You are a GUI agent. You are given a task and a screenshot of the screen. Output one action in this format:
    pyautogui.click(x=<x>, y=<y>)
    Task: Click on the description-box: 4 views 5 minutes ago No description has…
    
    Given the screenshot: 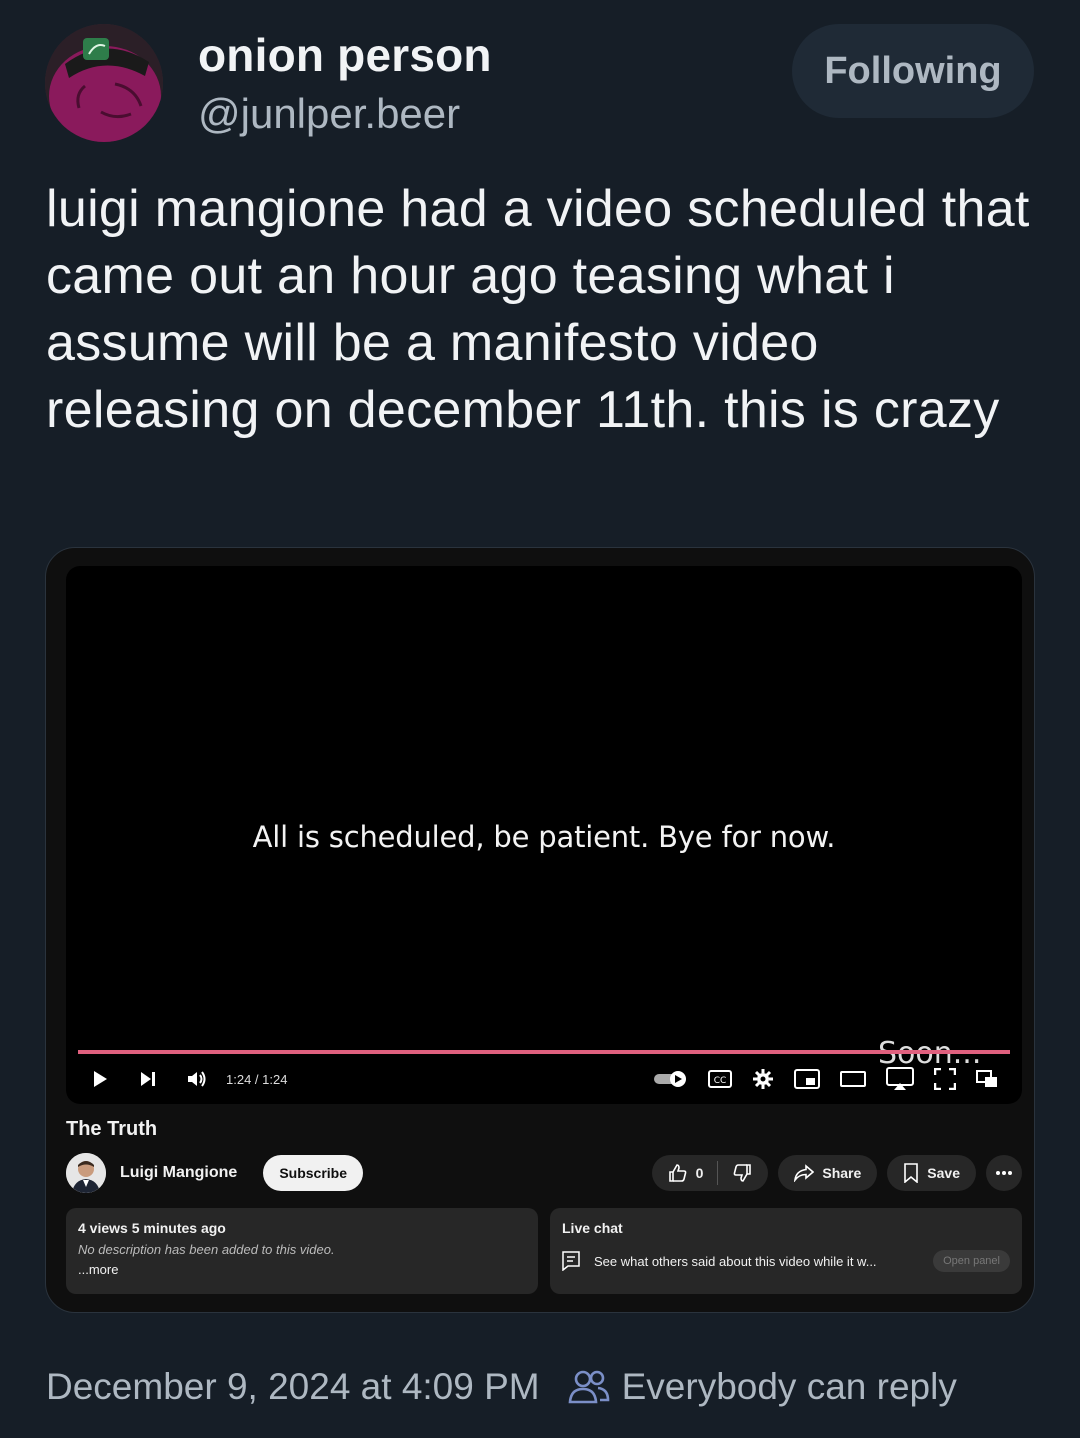 What is the action you would take?
    pyautogui.click(x=302, y=1251)
    